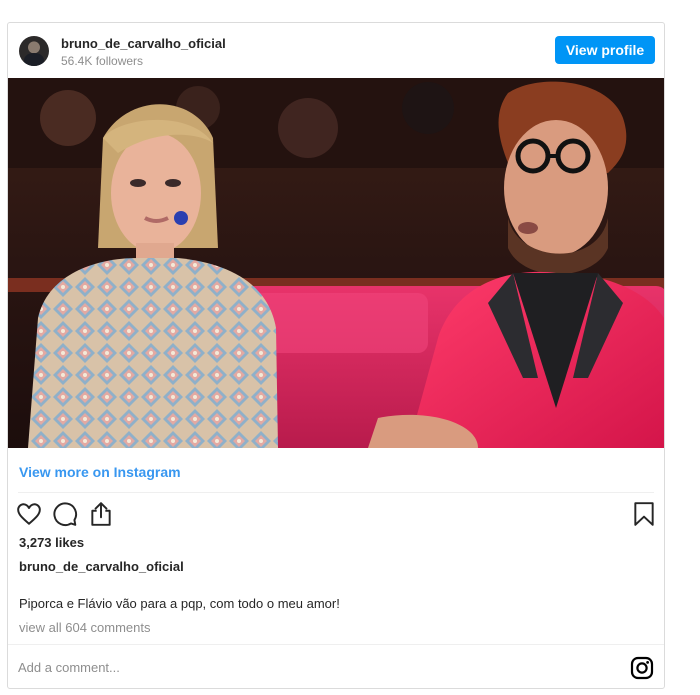 This screenshot has height=695, width=700. Describe the element at coordinates (85, 627) in the screenshot. I see `view-all-comments-link: view all 604 comments` at that location.